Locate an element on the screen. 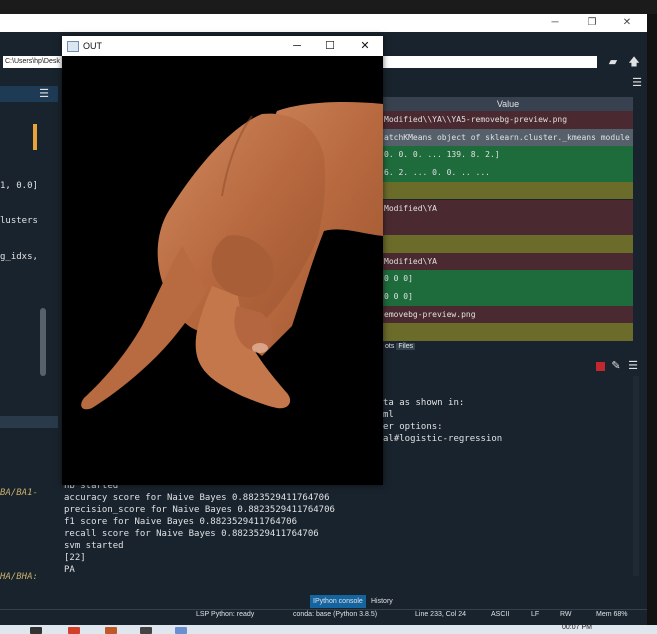 Image resolution: width=657 pixels, height=634 pixels. spyder-minimize-button: ─ is located at coordinates (555, 23).